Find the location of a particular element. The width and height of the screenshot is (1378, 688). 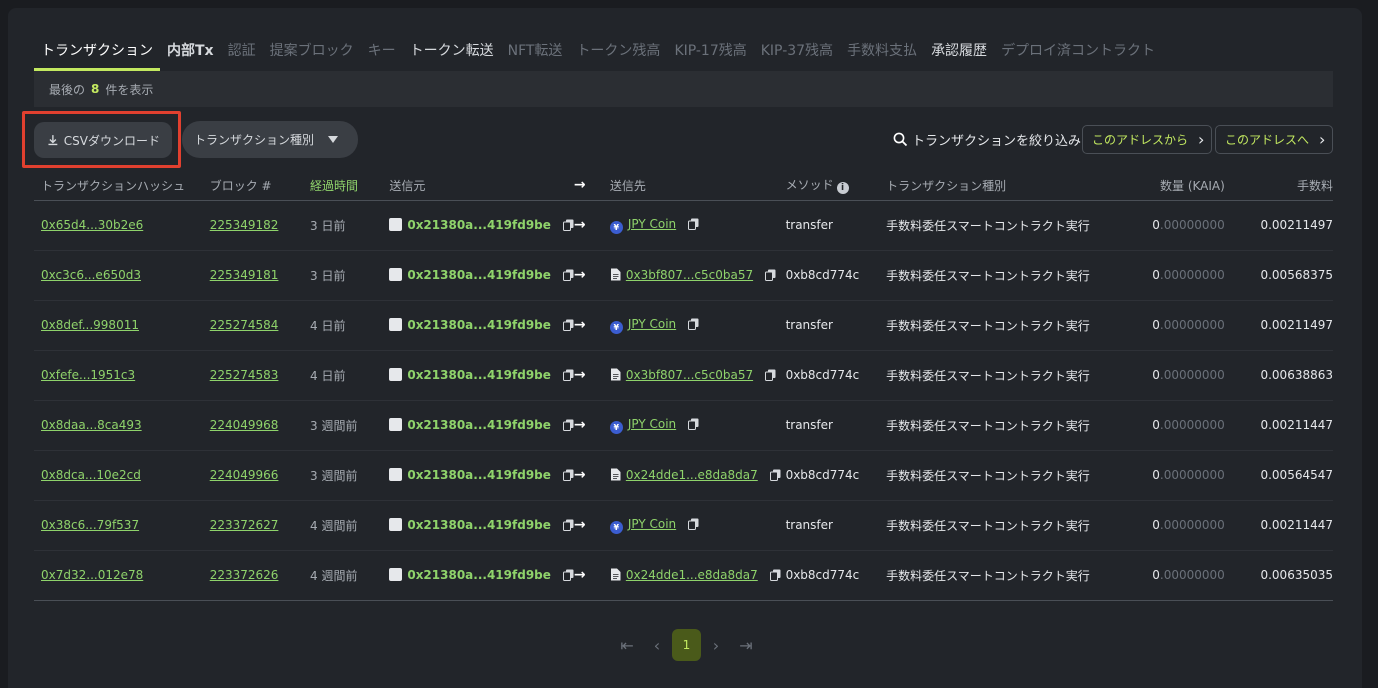

block-link: 224049968 is located at coordinates (244, 425).